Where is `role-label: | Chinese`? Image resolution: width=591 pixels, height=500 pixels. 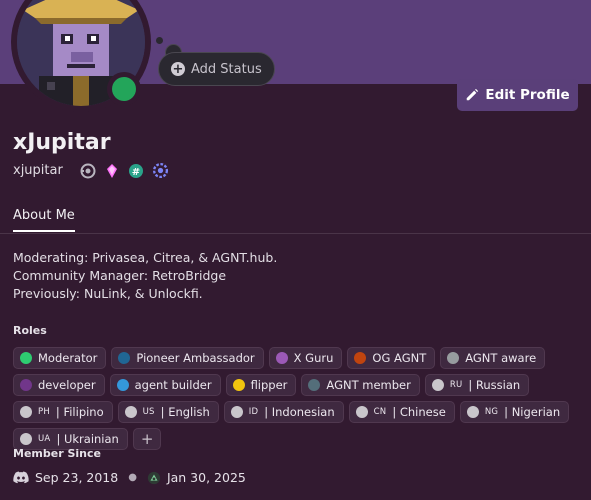 role-label: | Chinese is located at coordinates (419, 412).